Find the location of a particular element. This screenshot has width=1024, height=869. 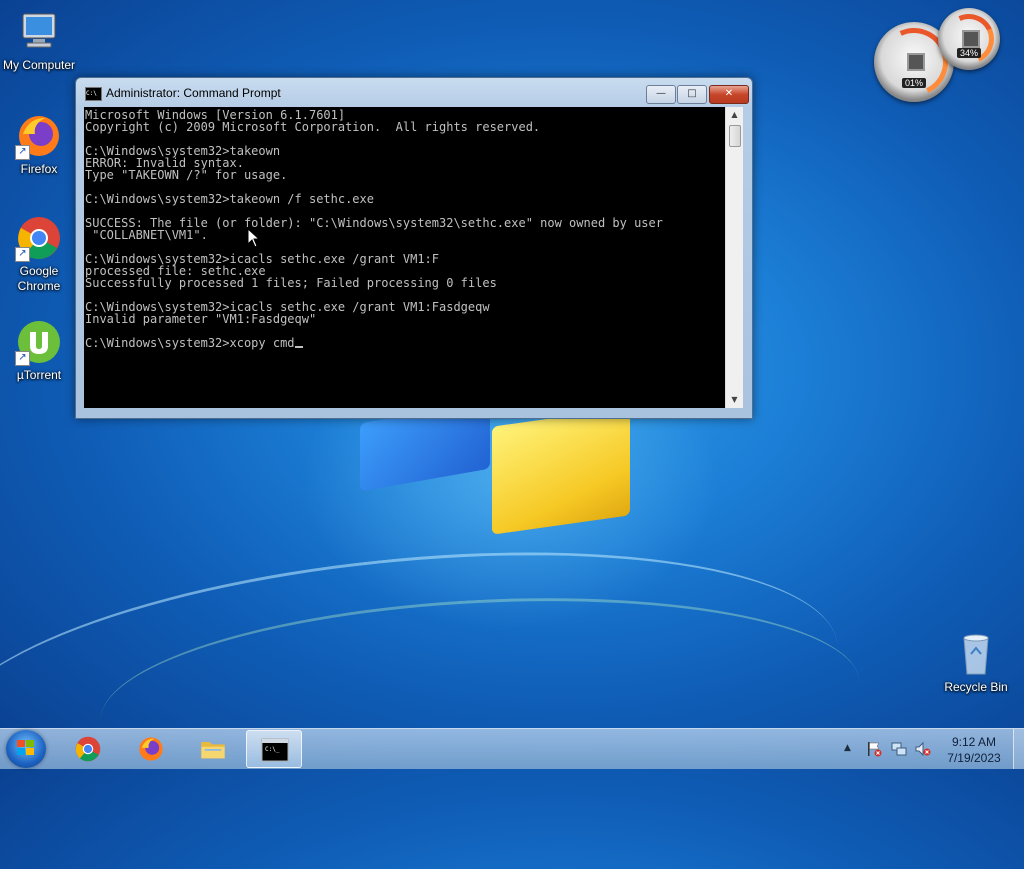

maximize-button: □ is located at coordinates (692, 94).